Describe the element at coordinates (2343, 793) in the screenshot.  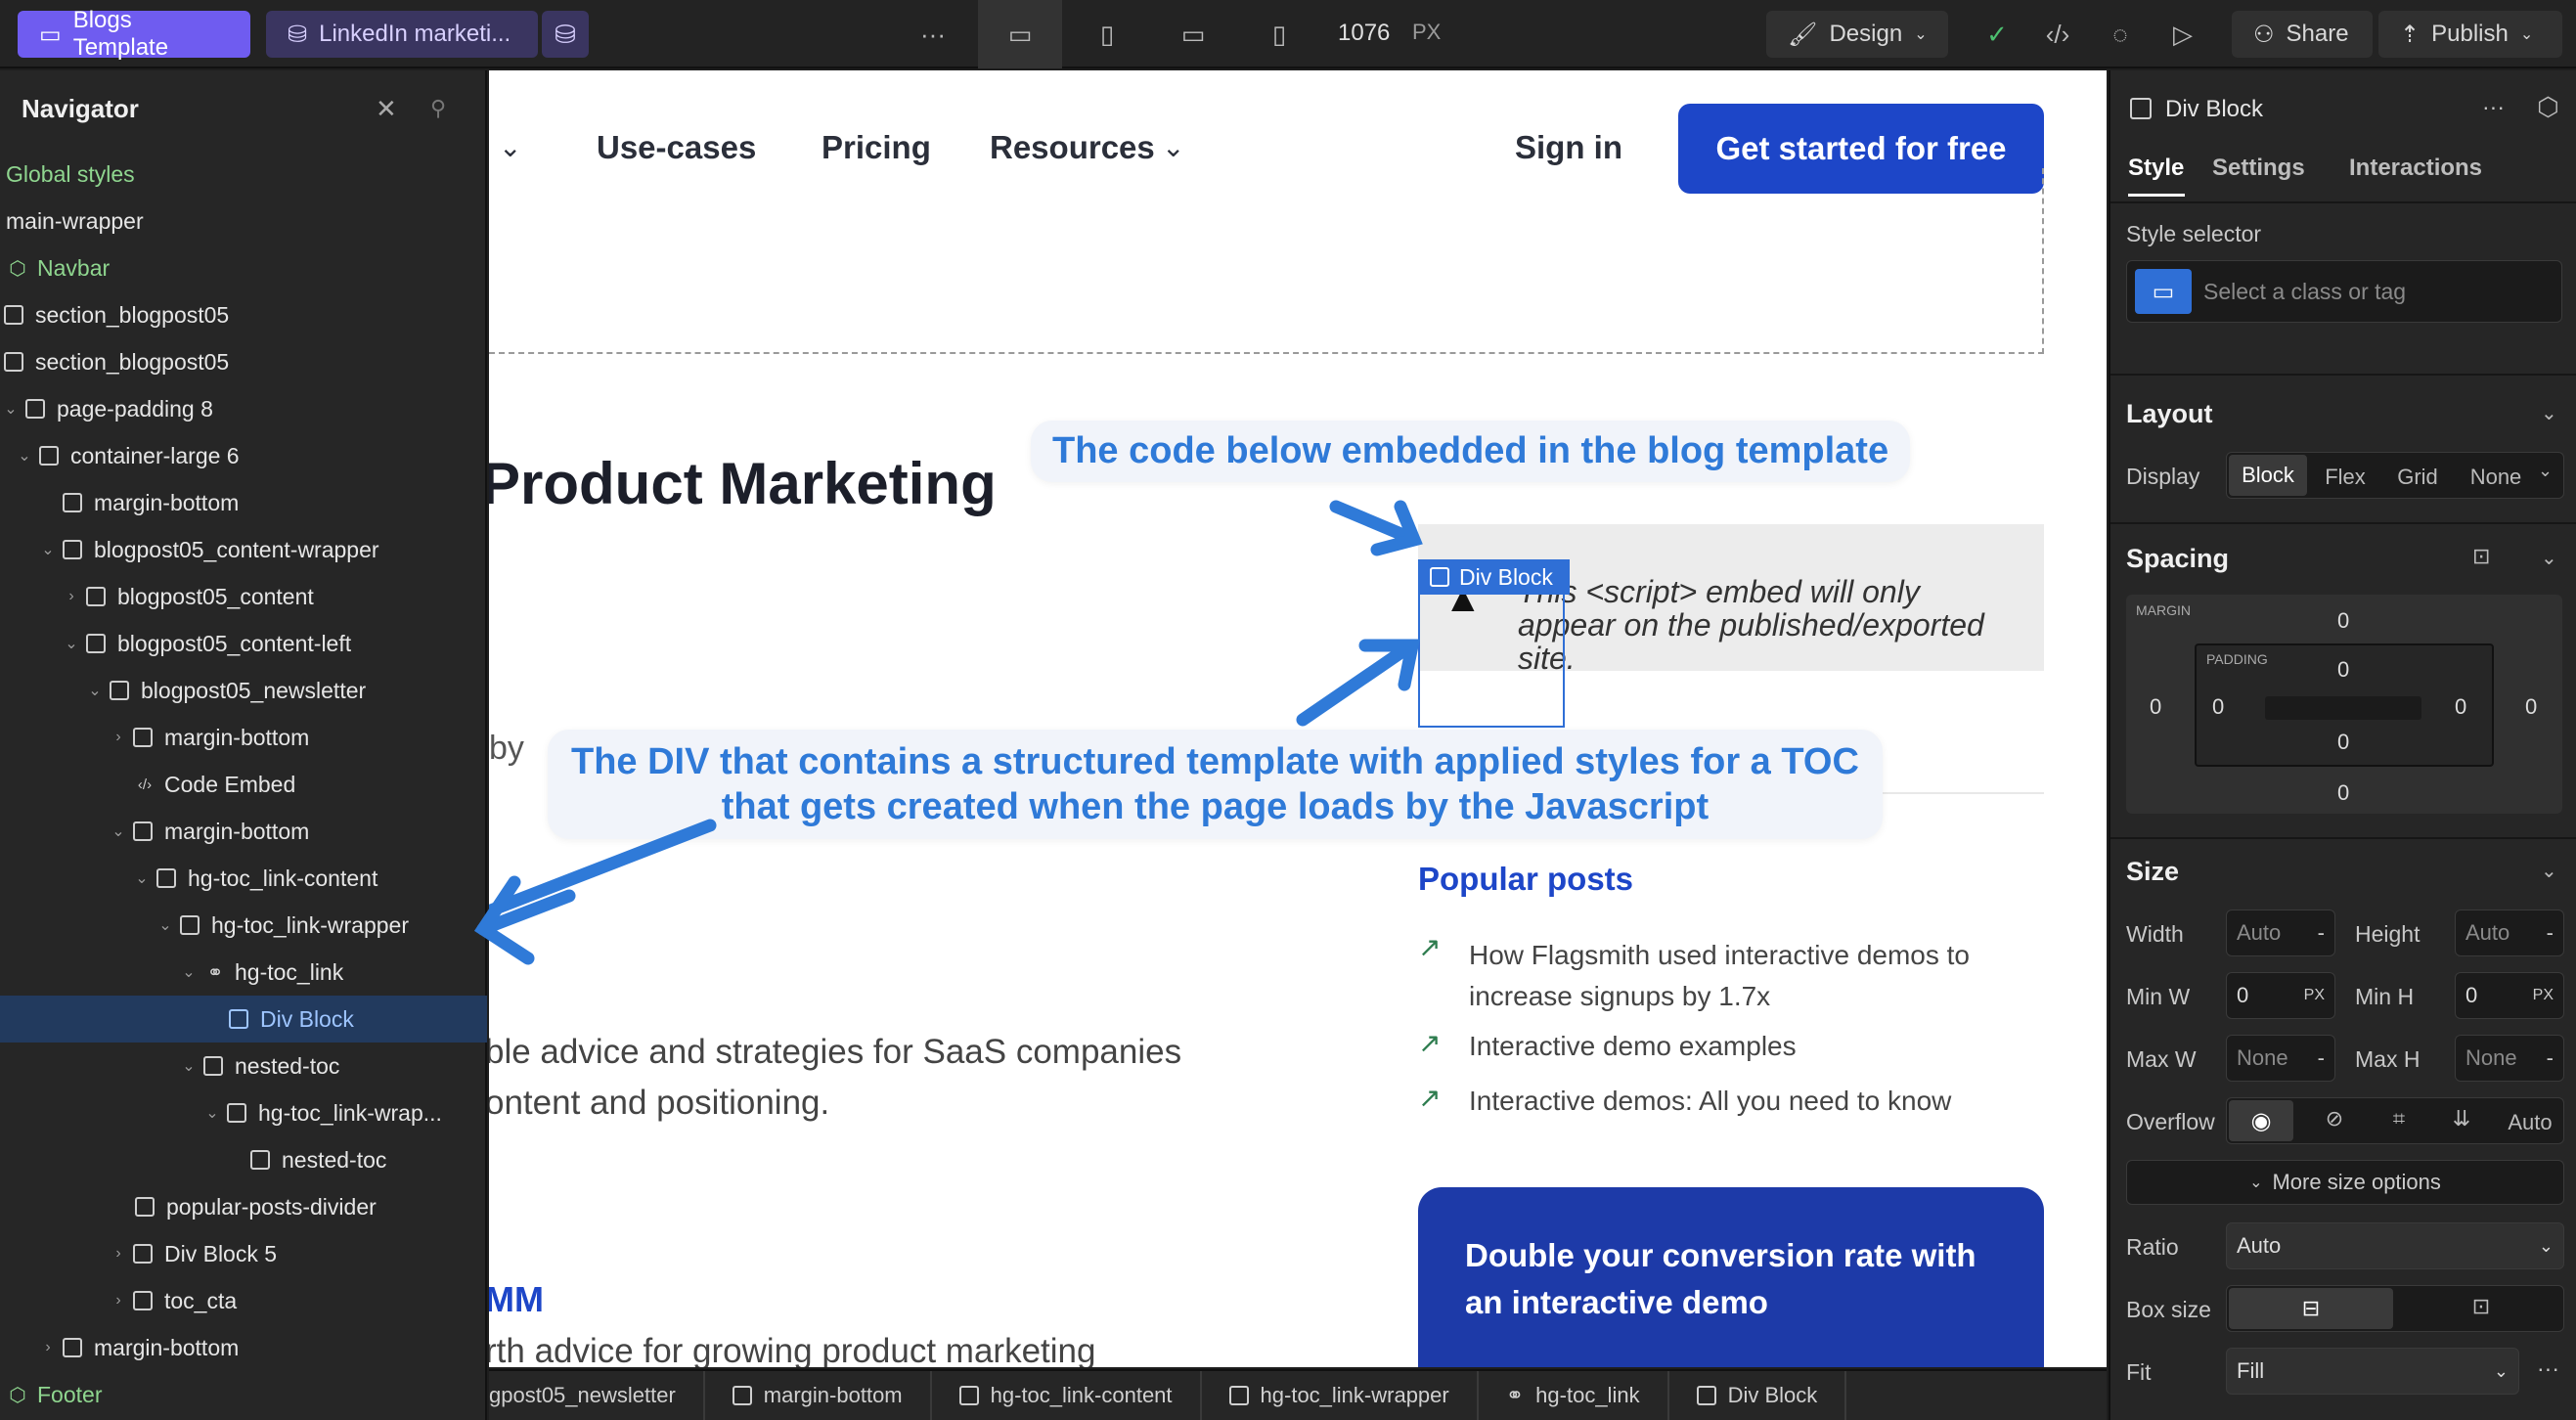
I see `margin-bottom-value: 0` at that location.